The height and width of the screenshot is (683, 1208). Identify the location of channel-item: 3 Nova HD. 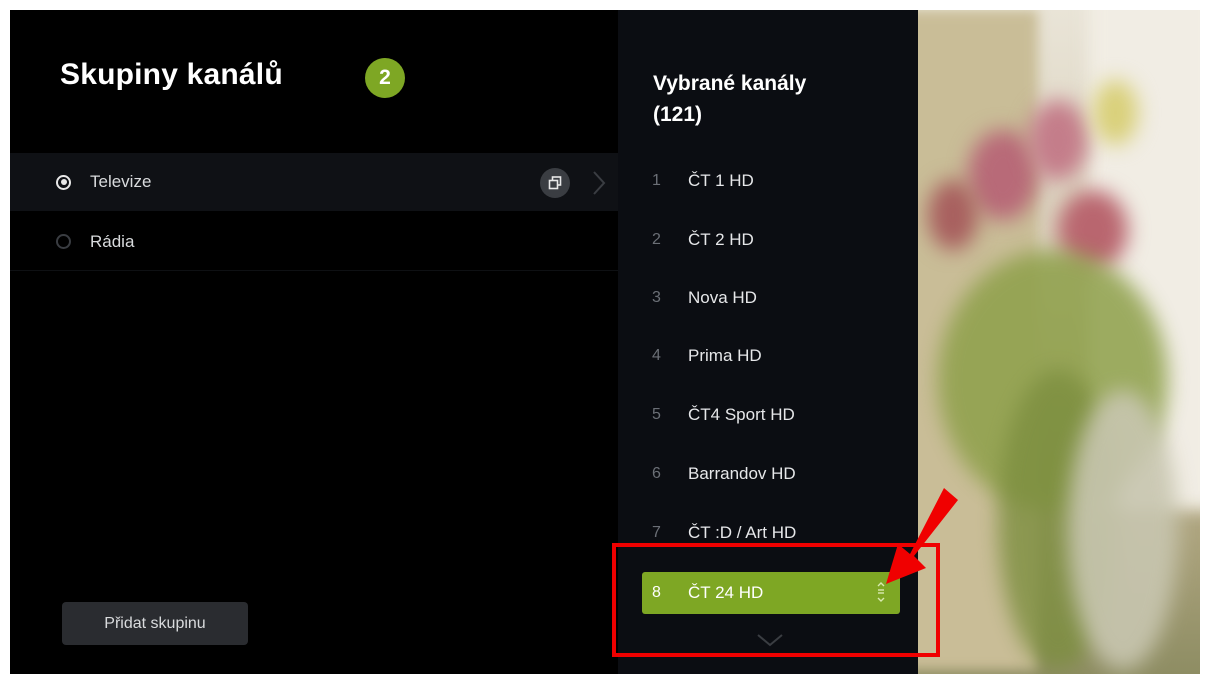
(771, 298).